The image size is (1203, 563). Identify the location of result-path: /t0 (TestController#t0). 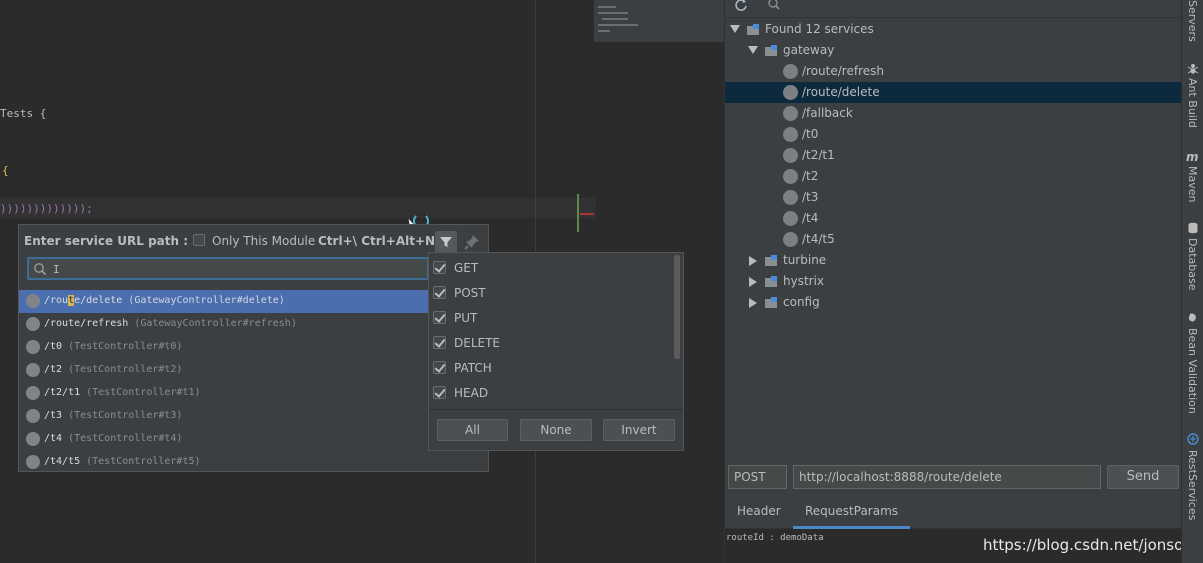
(113, 346).